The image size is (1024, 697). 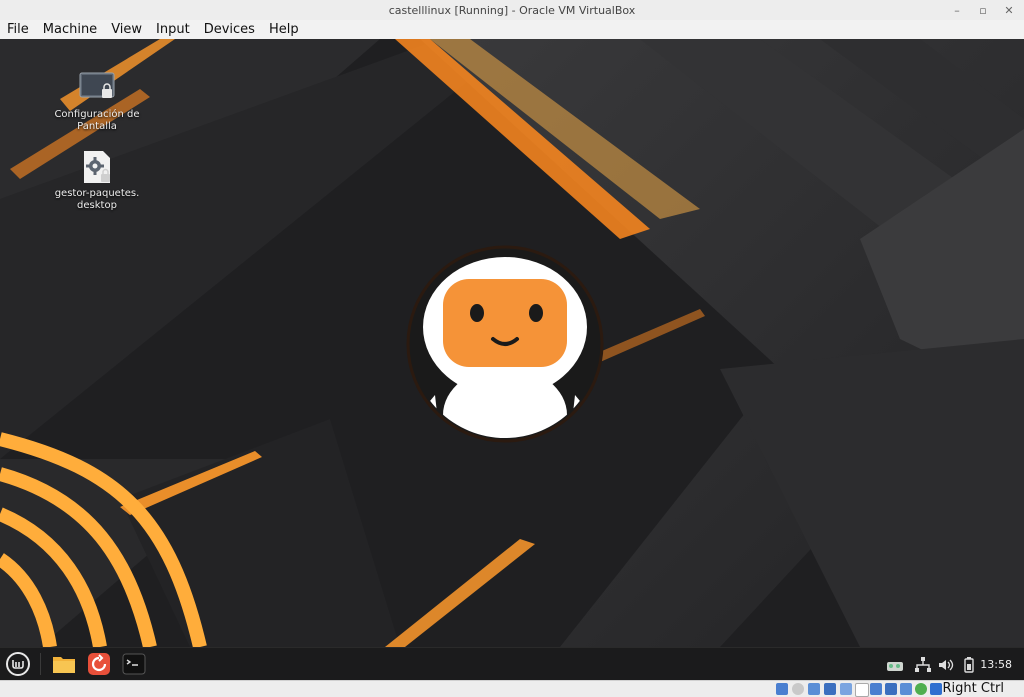 What do you see at coordinates (974, 689) in the screenshot?
I see `host-key-label: Right Ctrl` at bounding box center [974, 689].